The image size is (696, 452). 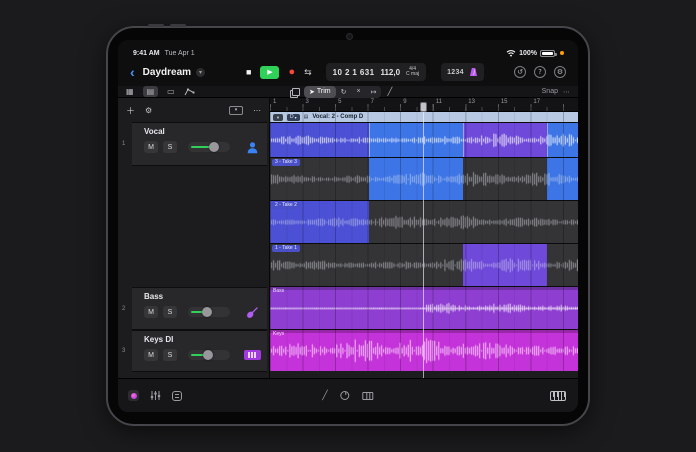 What do you see at coordinates (345, 395) in the screenshot?
I see `knob-icon` at bounding box center [345, 395].